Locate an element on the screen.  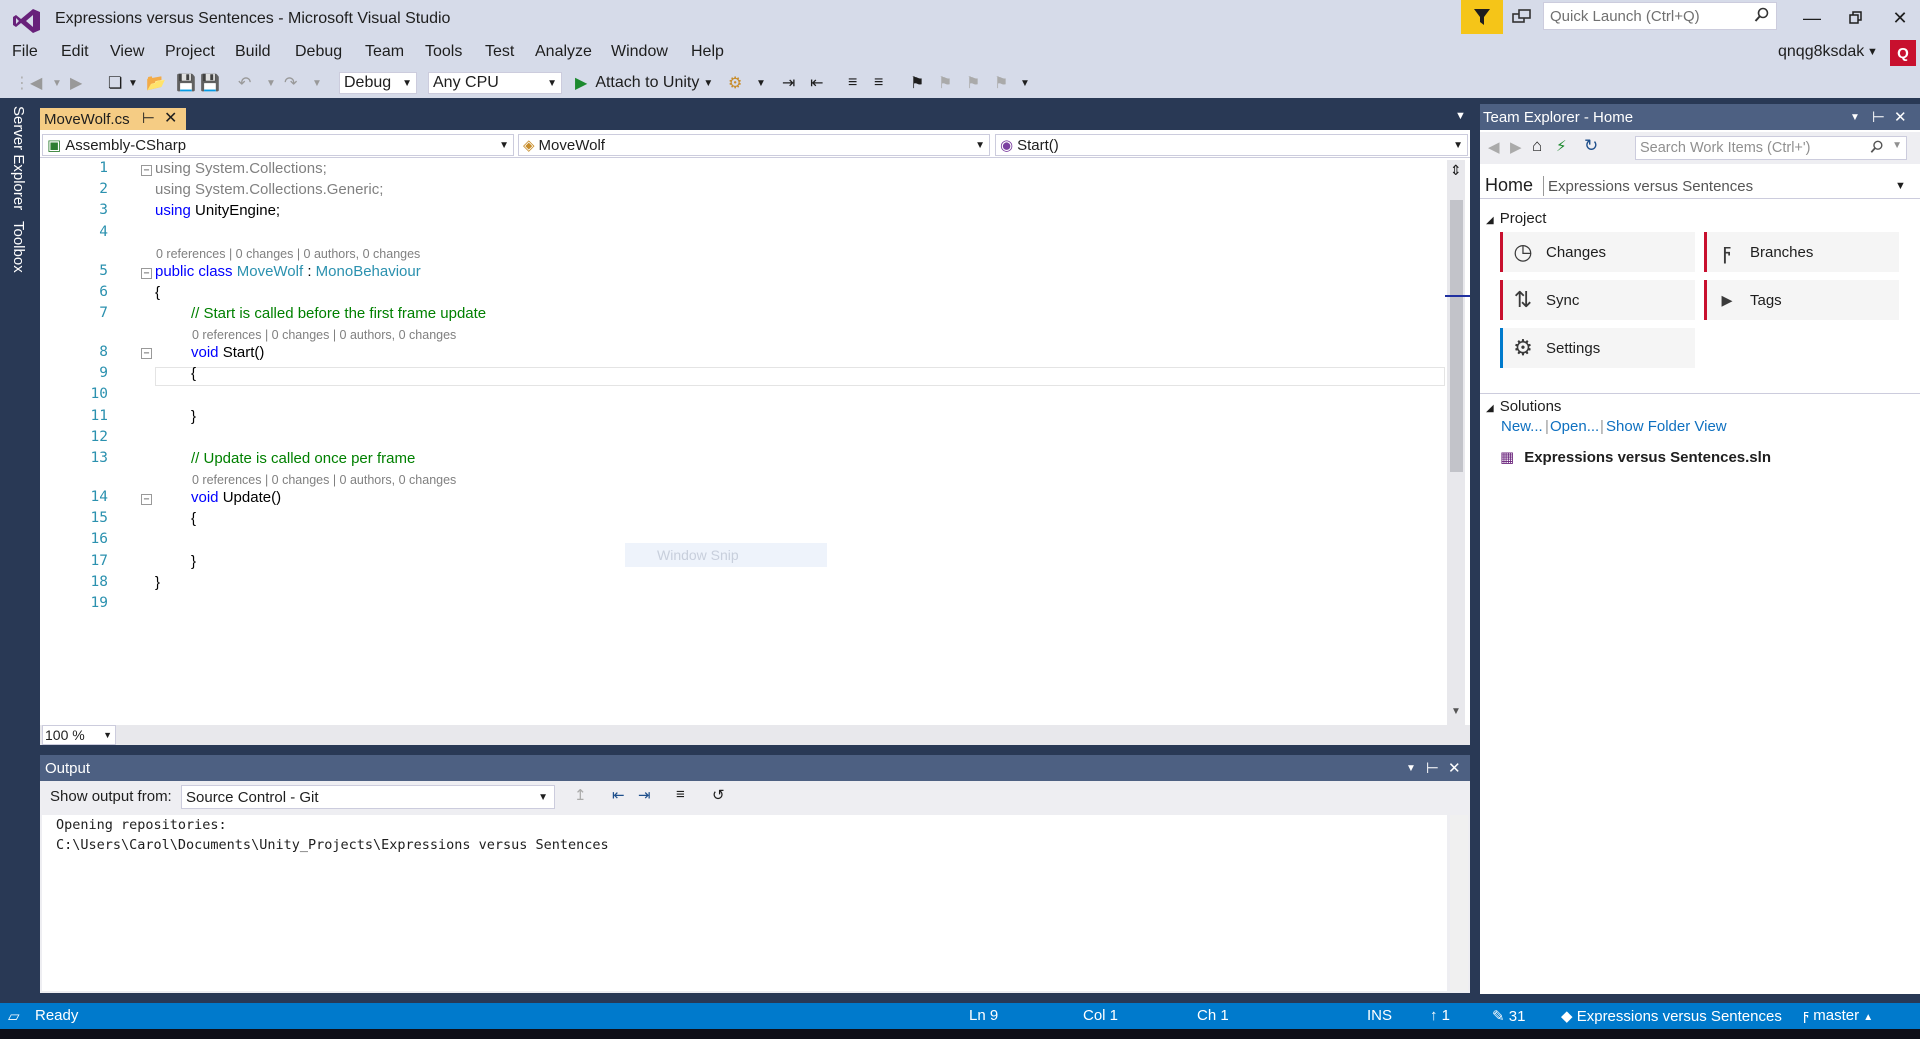
code-line-1: using System.Collections; is located at coordinates (241, 168).